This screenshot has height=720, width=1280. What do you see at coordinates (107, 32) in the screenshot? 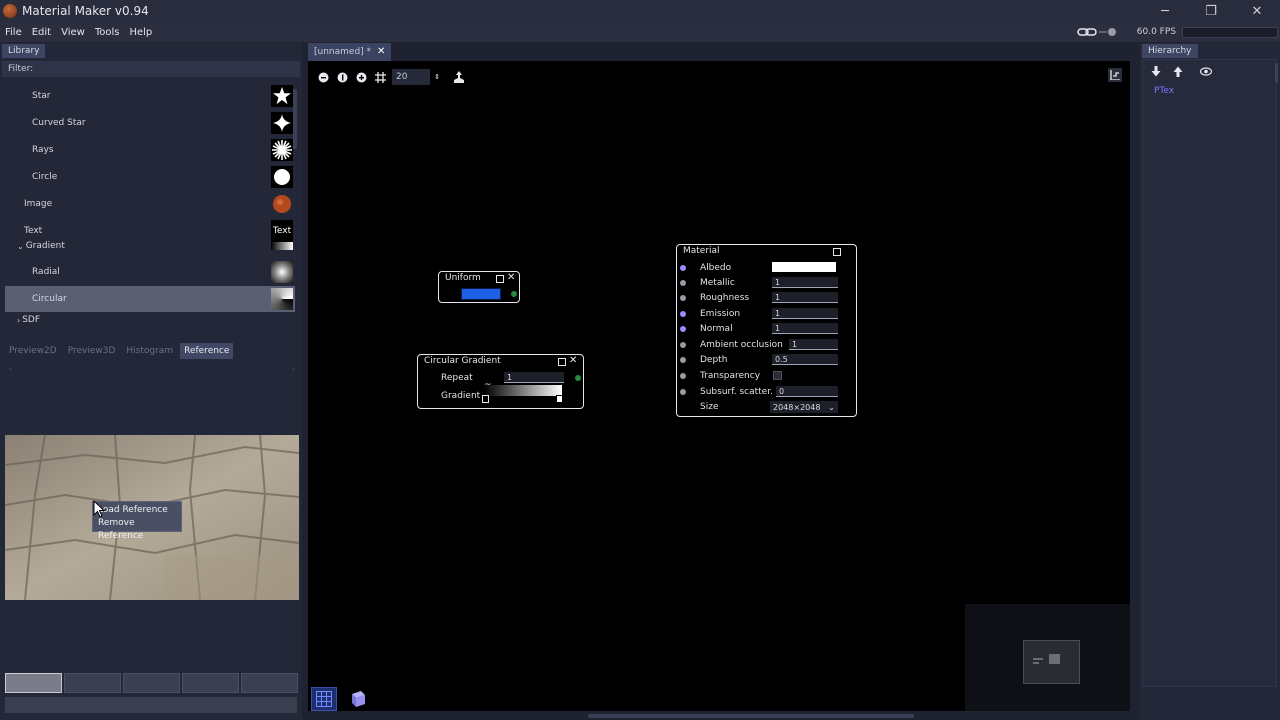
I see `menu-tools: Tools` at bounding box center [107, 32].